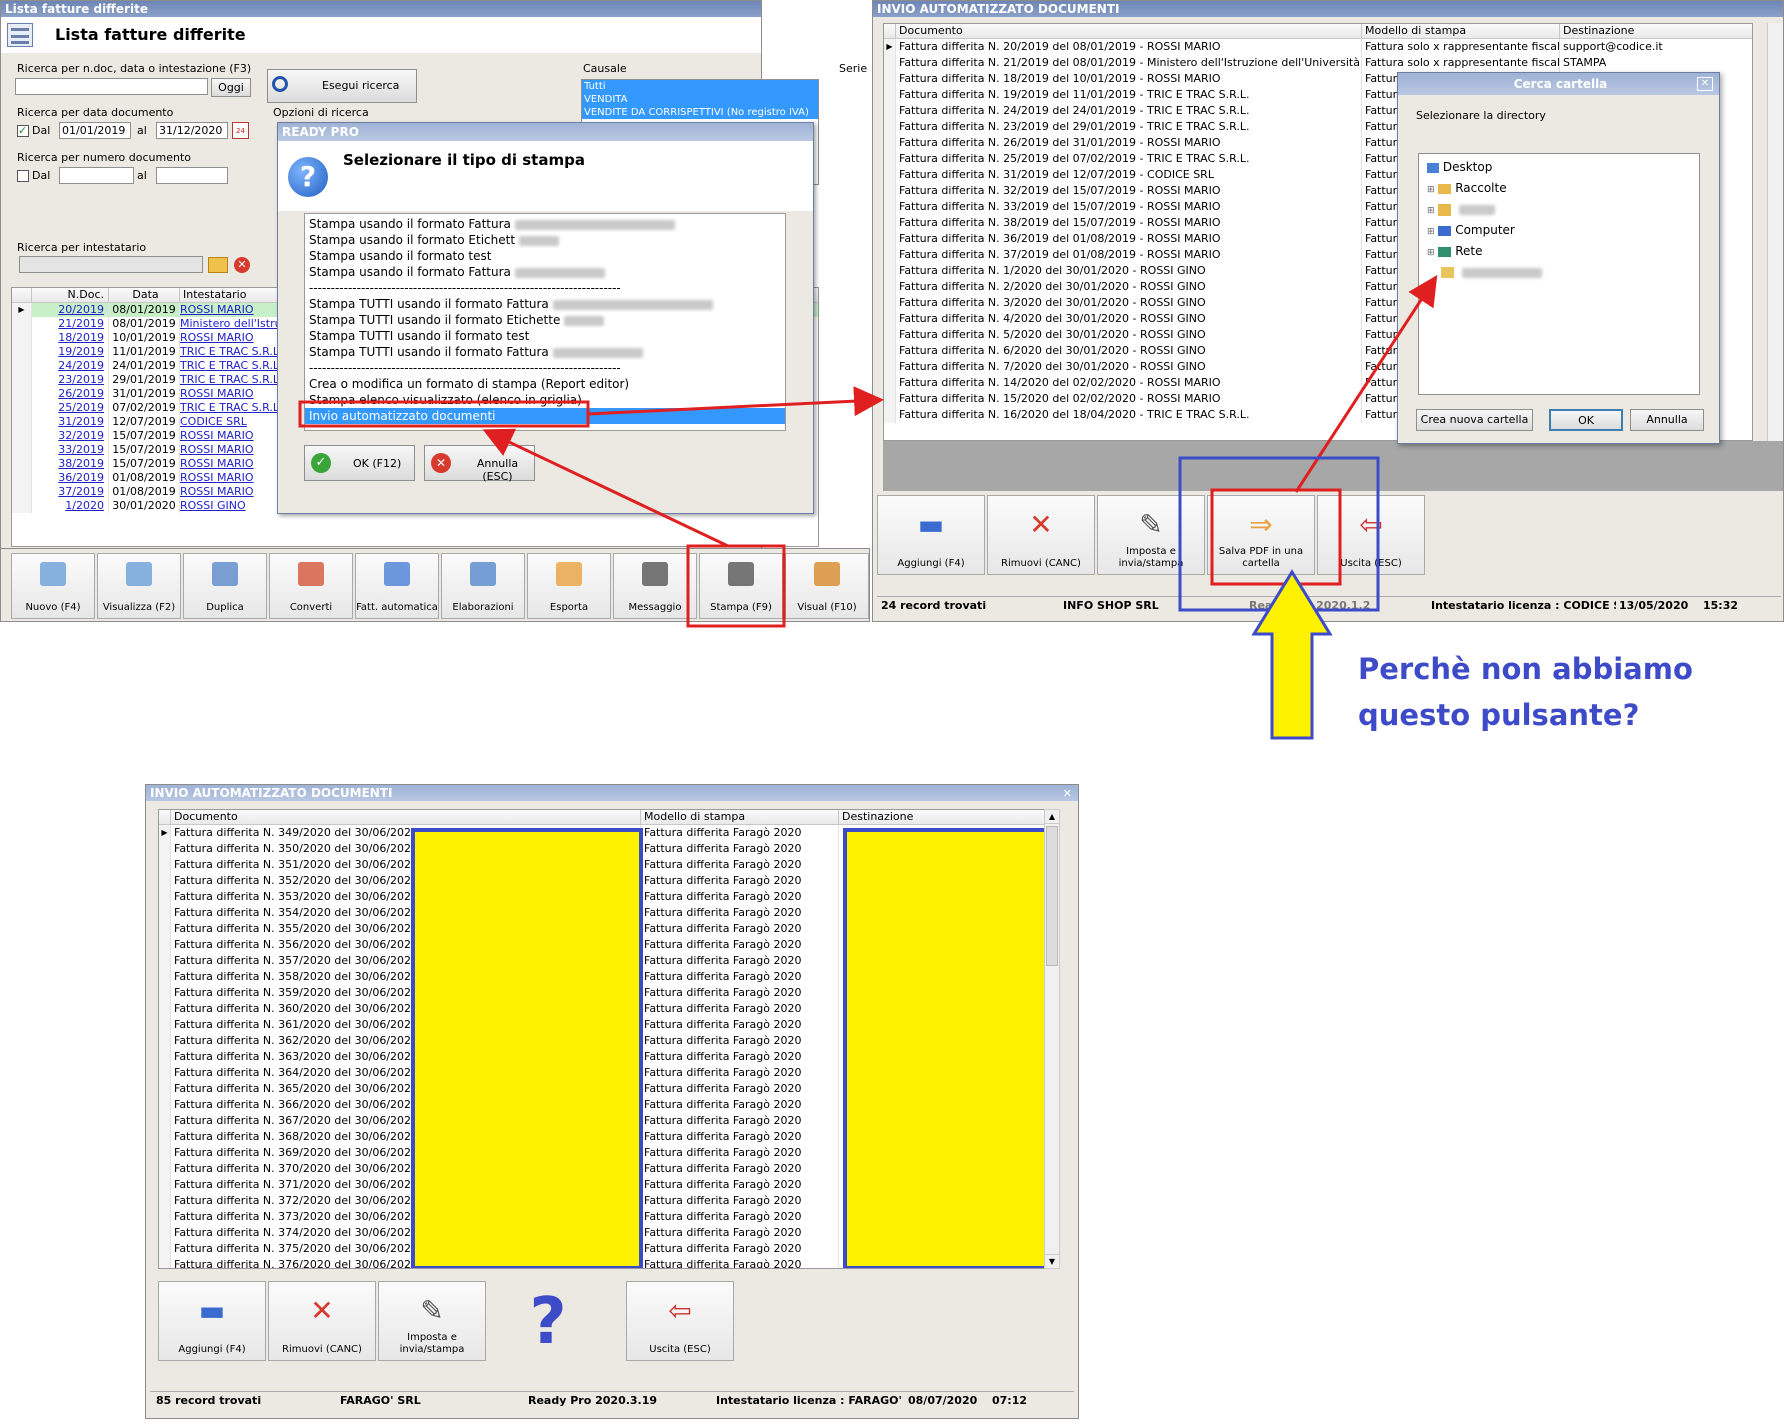 The image size is (1784, 1428). What do you see at coordinates (1454, 251) in the screenshot?
I see `tree-item-rete: ⊞ Rete` at bounding box center [1454, 251].